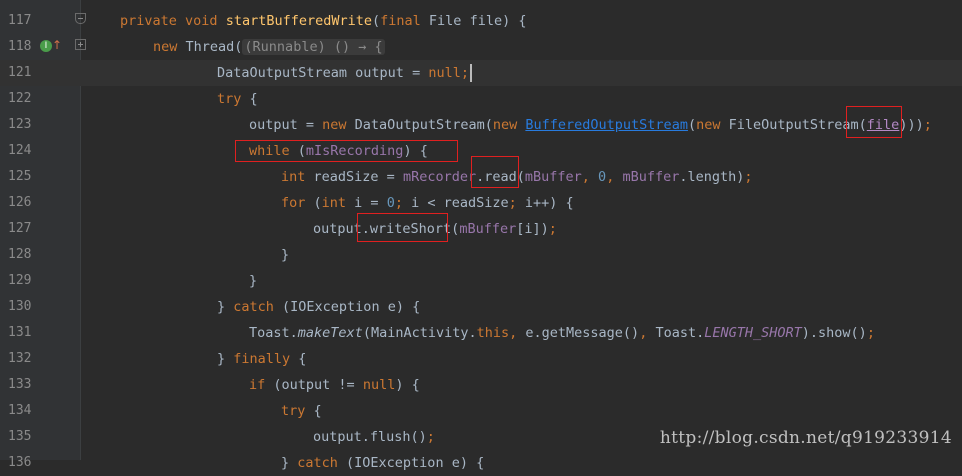 This screenshot has width=962, height=476. I want to click on code-line: 130} catch (IOException e) {, so click(481, 307).